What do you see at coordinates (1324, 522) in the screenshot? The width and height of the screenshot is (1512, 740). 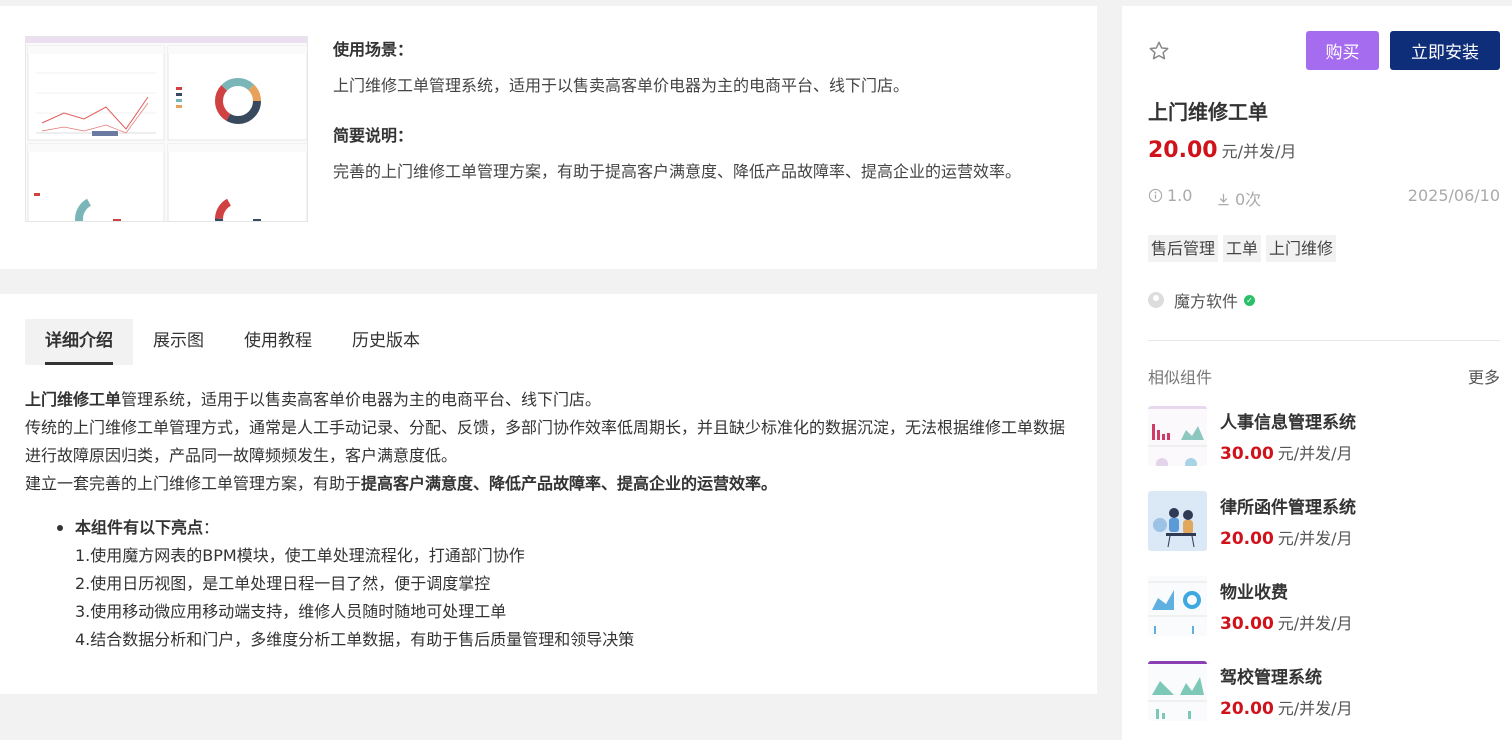 I see `similar-item: 律所函件管理系统 20.00 元/并发/月` at bounding box center [1324, 522].